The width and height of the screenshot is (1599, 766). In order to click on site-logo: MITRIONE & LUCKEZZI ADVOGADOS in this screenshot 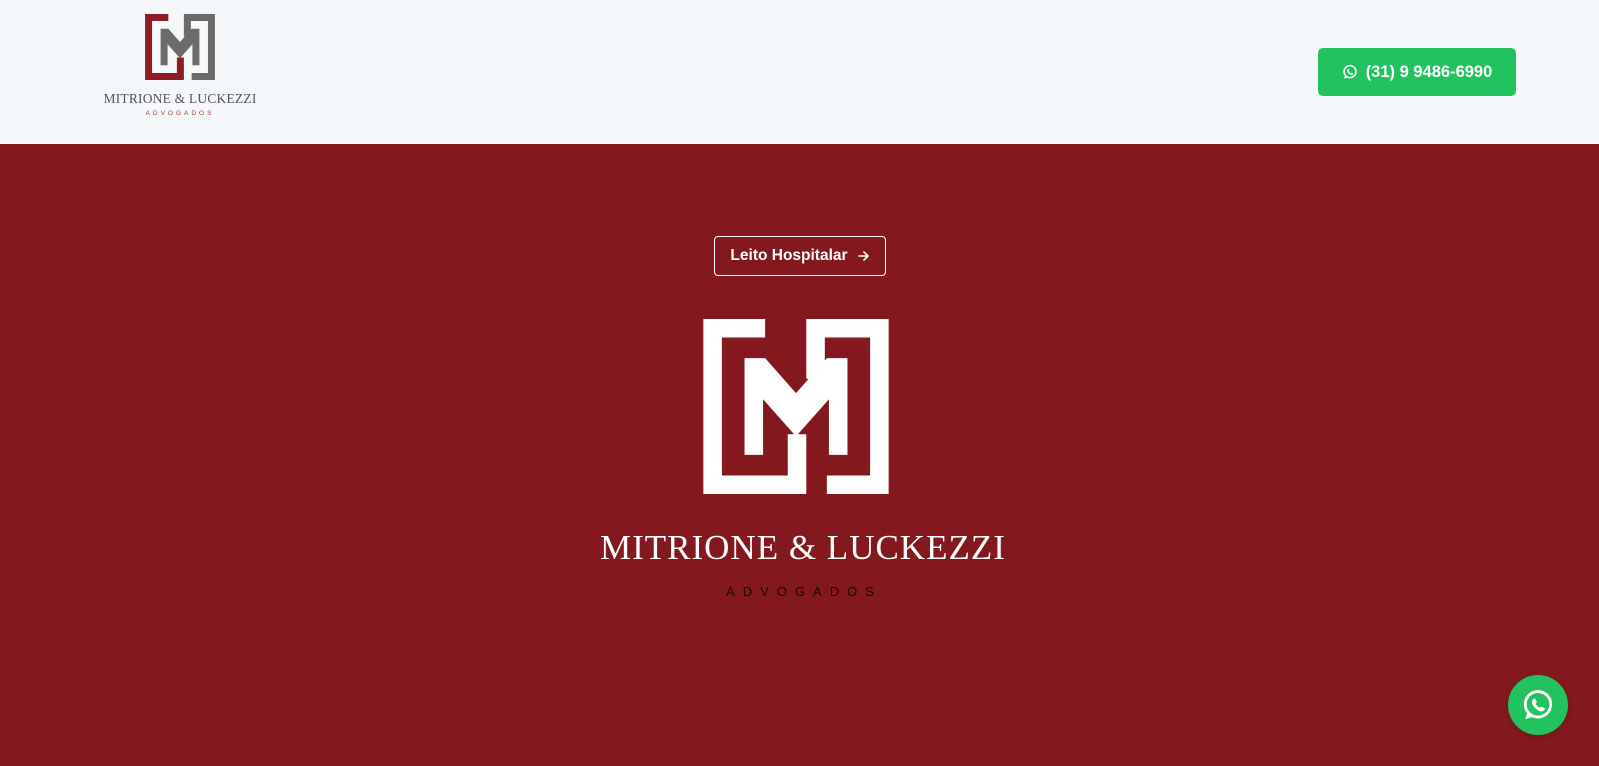, I will do `click(179, 69)`.